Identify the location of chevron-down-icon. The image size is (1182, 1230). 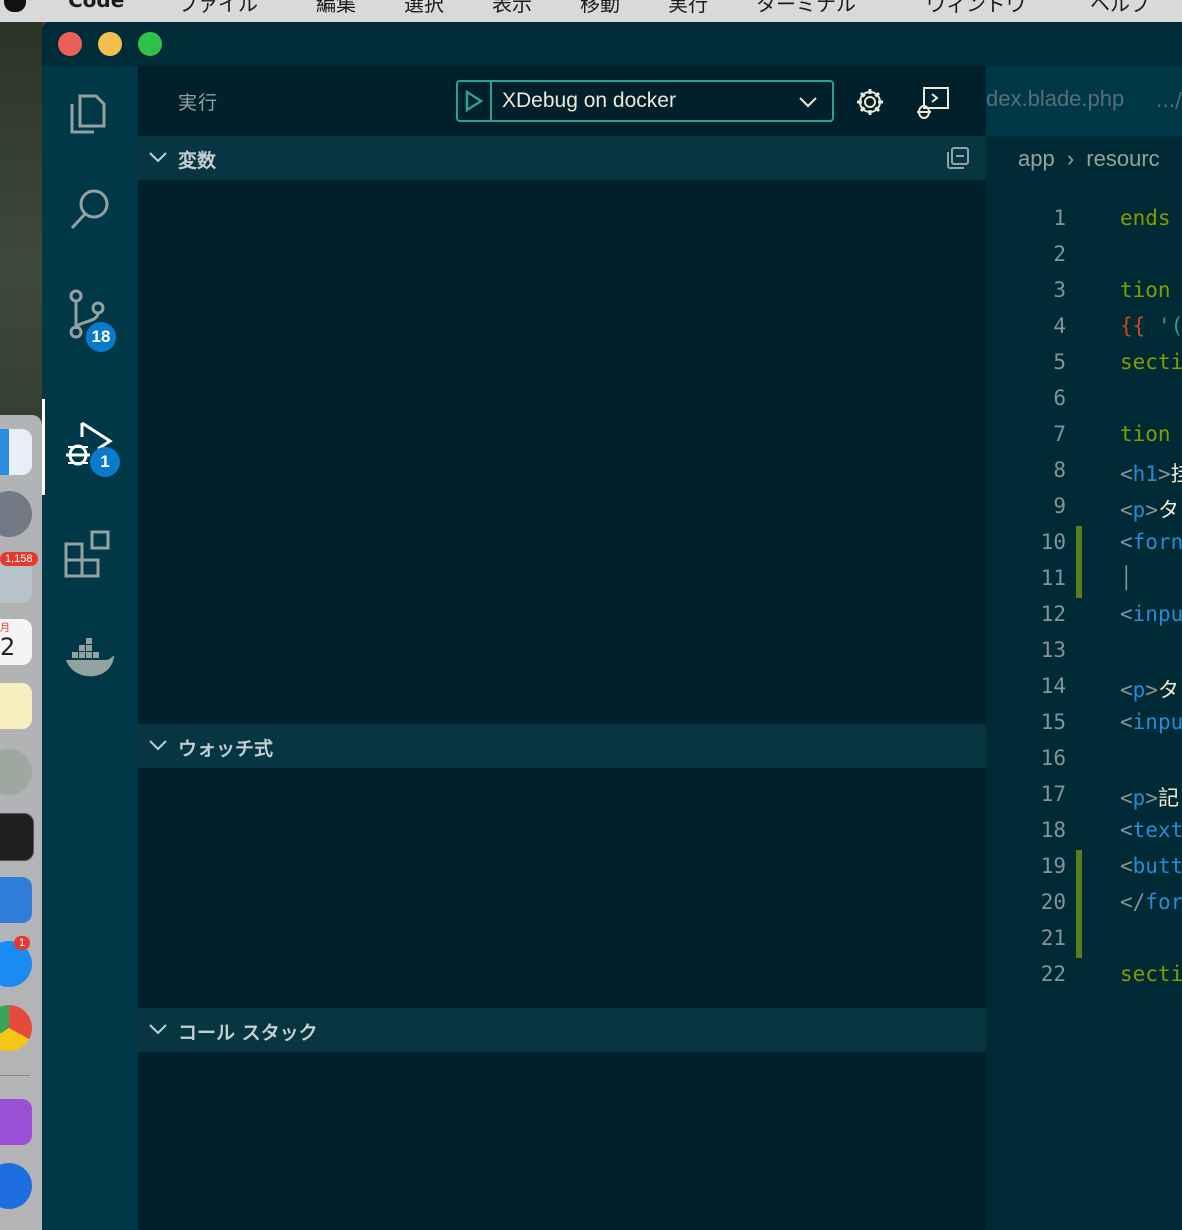
(808, 102).